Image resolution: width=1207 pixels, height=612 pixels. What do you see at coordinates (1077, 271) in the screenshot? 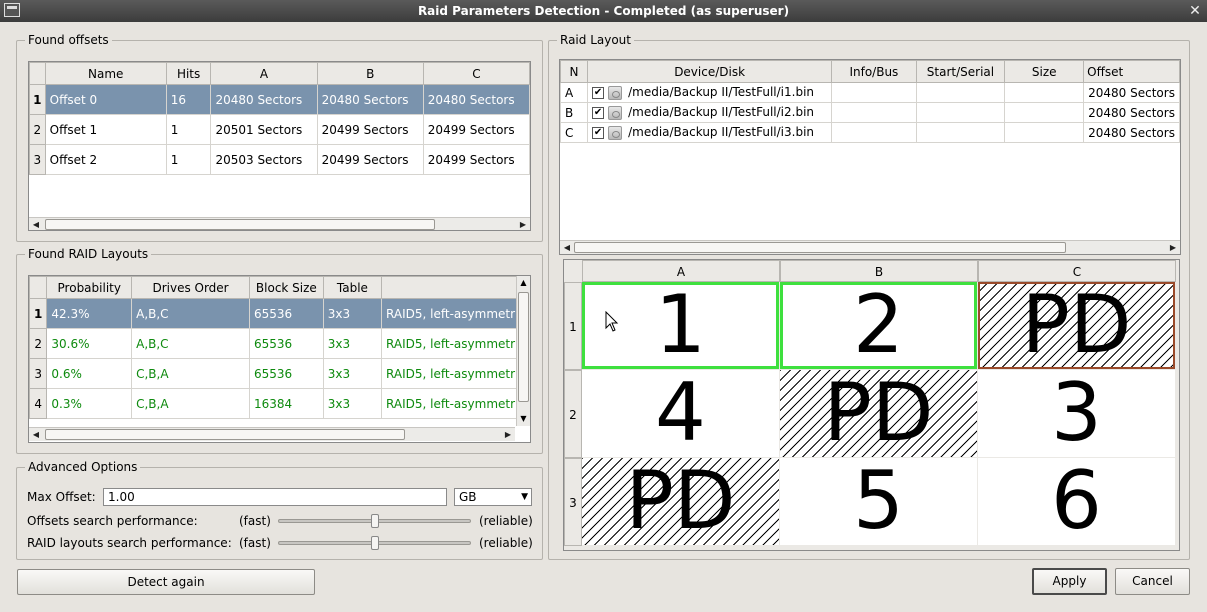
I see `layout-column-header: C` at bounding box center [1077, 271].